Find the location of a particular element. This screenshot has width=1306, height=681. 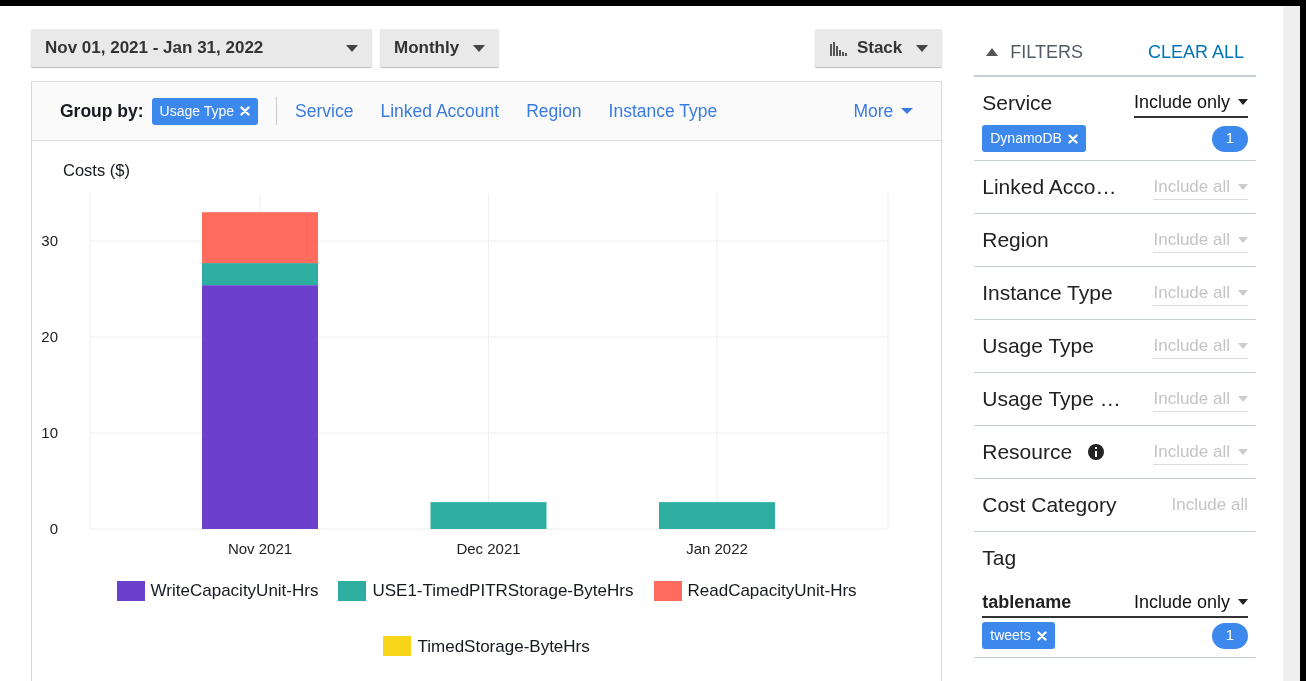

bar-chart-icon is located at coordinates (838, 48).